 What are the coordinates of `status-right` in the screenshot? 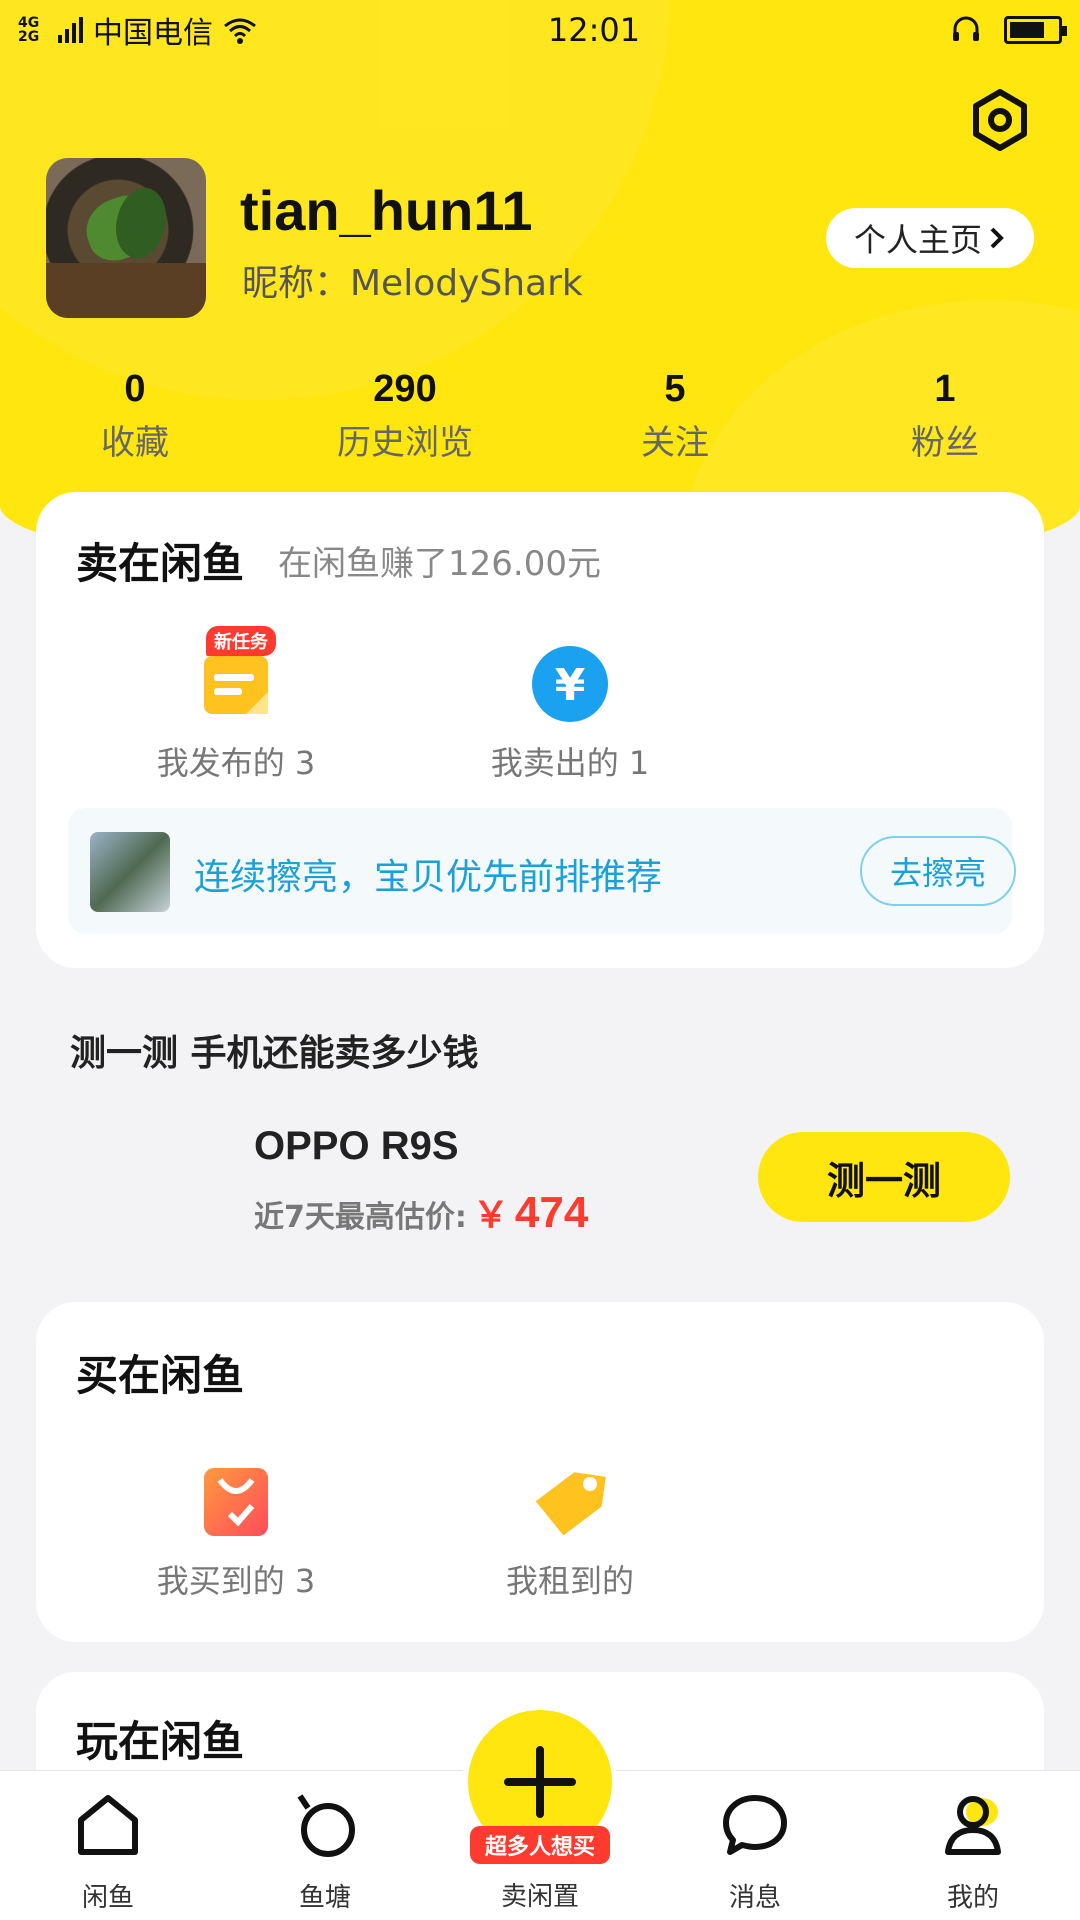 It's located at (1008, 30).